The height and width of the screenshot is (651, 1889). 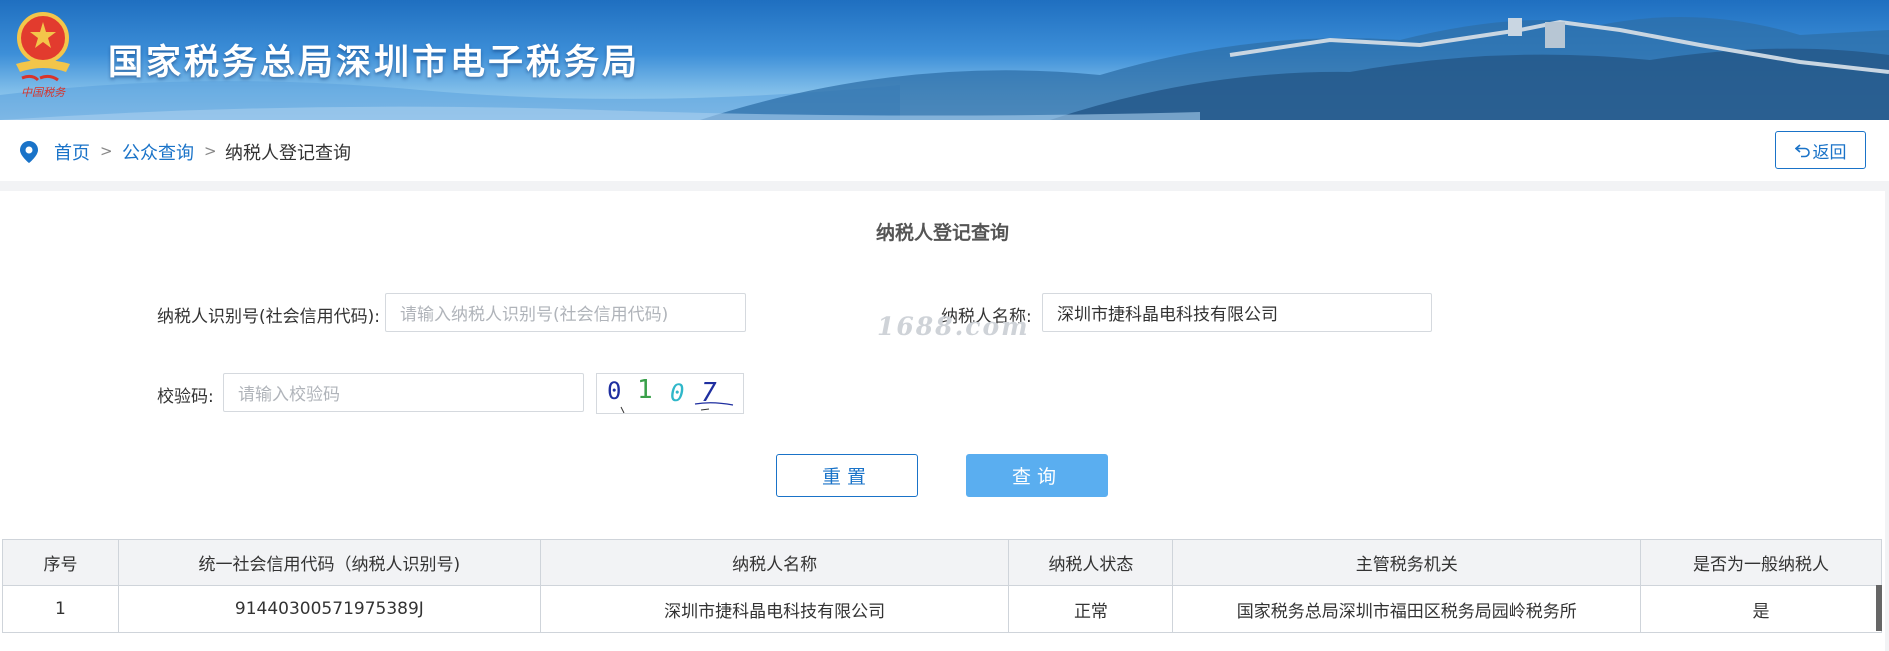 What do you see at coordinates (1802, 151) in the screenshot?
I see `undo-icon` at bounding box center [1802, 151].